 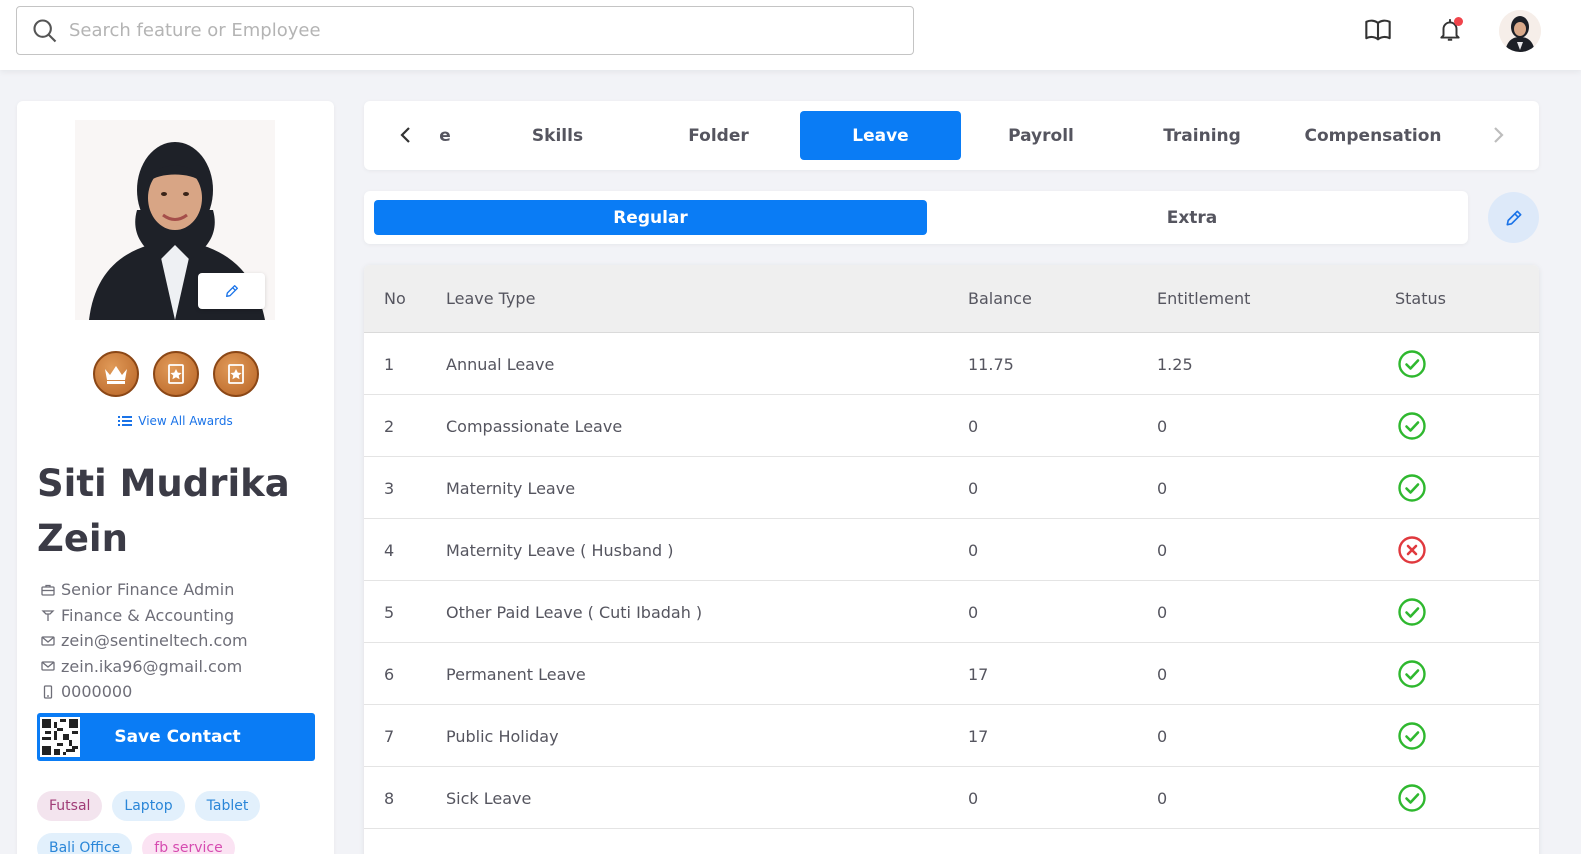 What do you see at coordinates (116, 374) in the screenshot?
I see `crown-award-icon` at bounding box center [116, 374].